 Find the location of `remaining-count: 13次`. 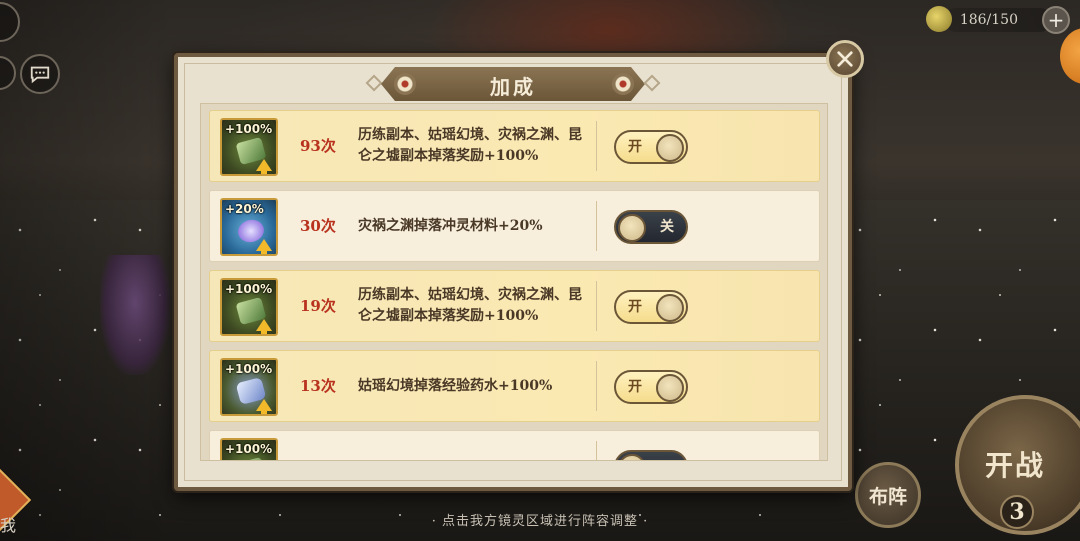

remaining-count: 13次 is located at coordinates (318, 386).